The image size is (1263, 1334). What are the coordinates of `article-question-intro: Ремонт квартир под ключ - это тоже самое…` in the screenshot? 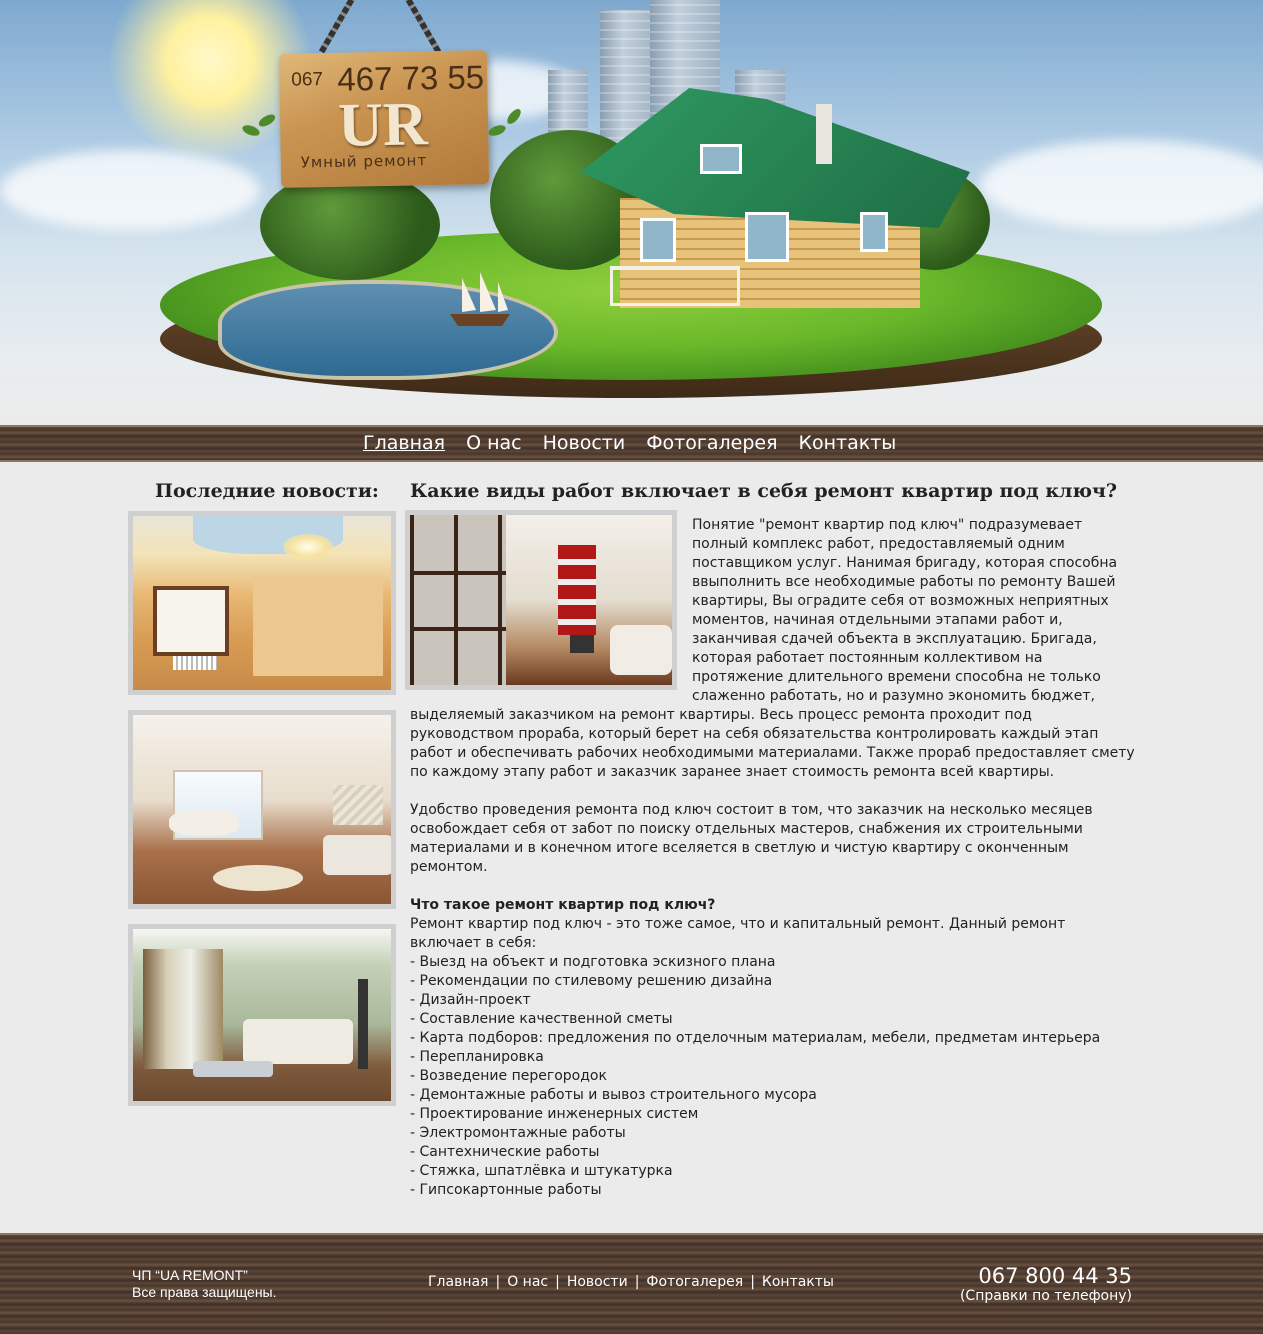 It's located at (738, 933).